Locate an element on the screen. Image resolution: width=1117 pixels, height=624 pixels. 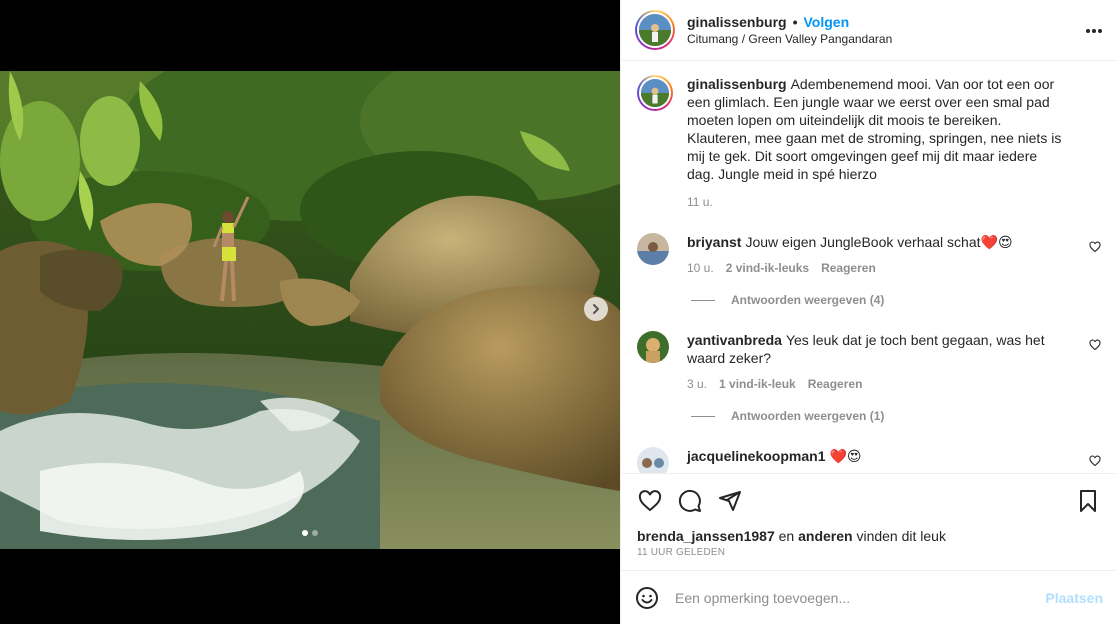
add-comment-bar: Plaatsen is located at coordinates (869, 597).